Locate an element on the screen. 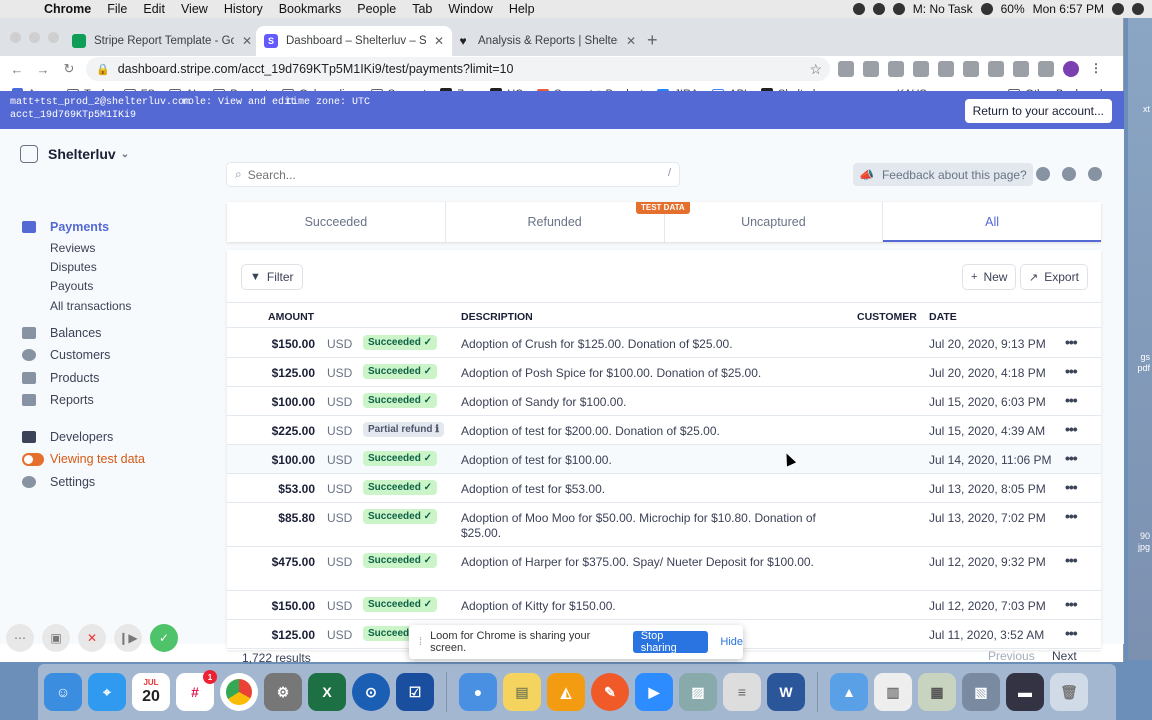 The height and width of the screenshot is (720, 1152). forward-arrow-icon: → is located at coordinates (43, 69).